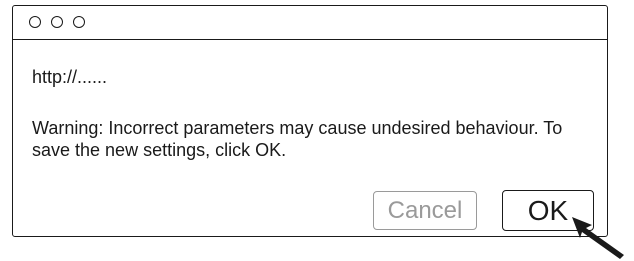  What do you see at coordinates (310, 23) in the screenshot?
I see `title-bar` at bounding box center [310, 23].